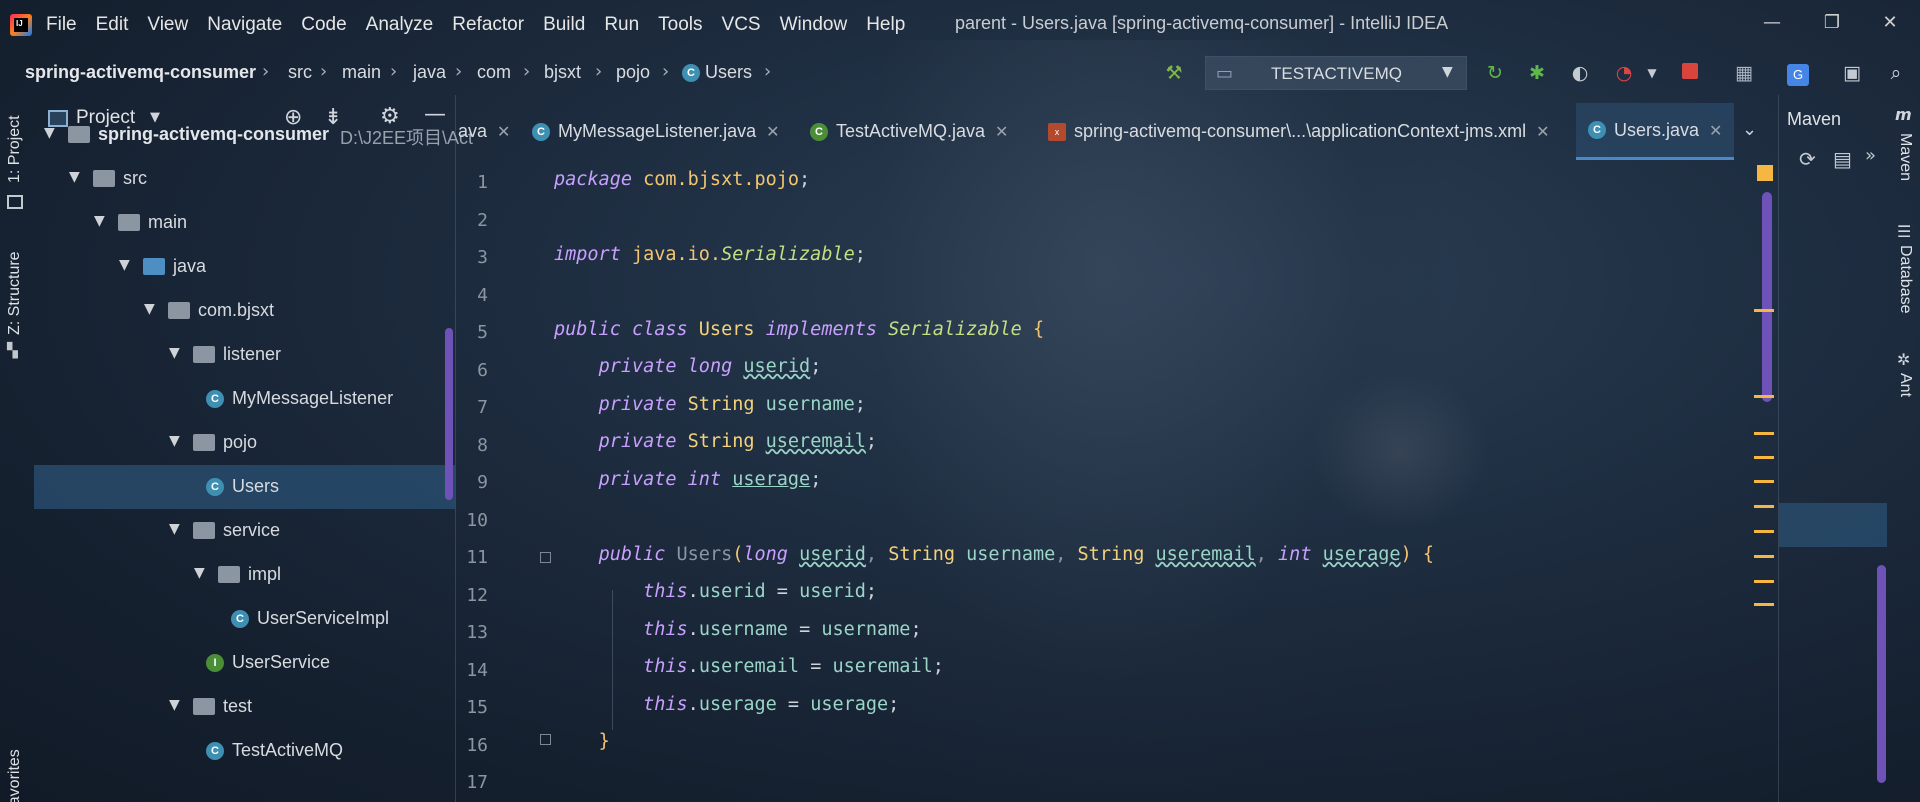 The height and width of the screenshot is (802, 1920). I want to click on project-structure-icon: ▦, so click(1744, 73).